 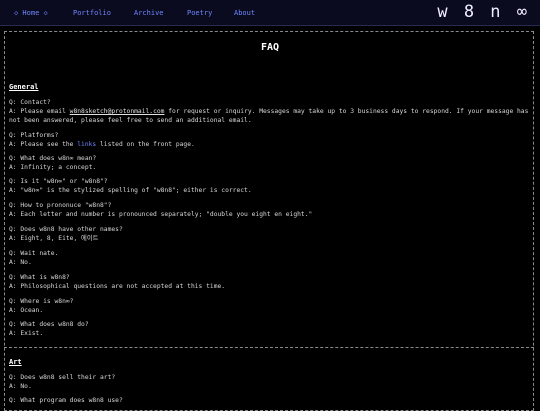 What do you see at coordinates (53, 158) in the screenshot?
I see `question: Q: What does w8n∞ mean?` at bounding box center [53, 158].